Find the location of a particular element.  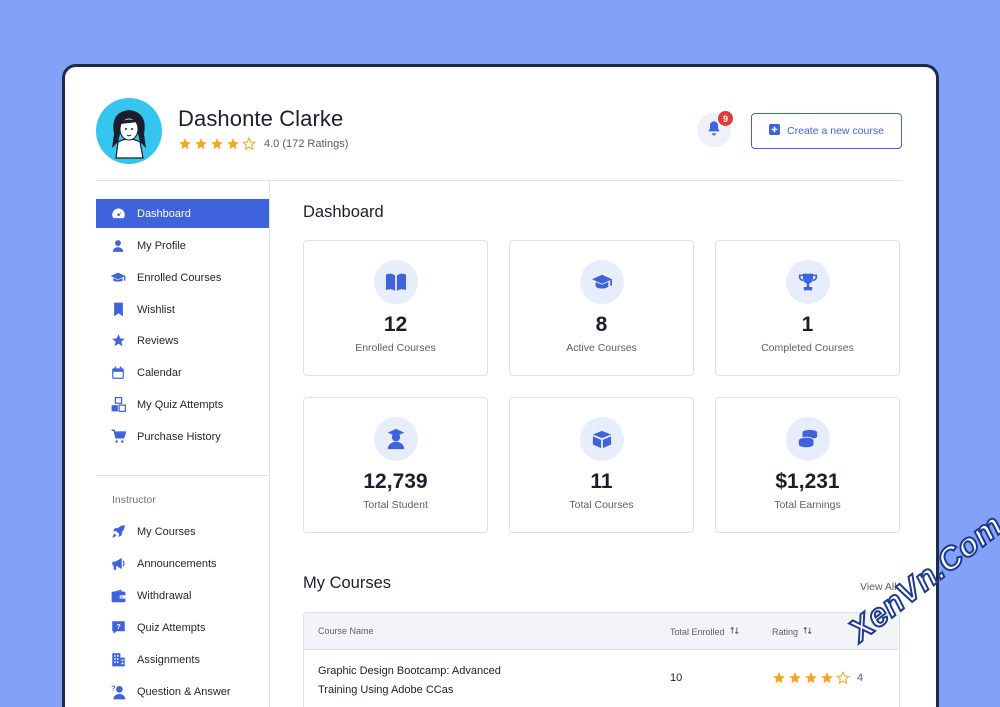

column-rating: Rating is located at coordinates (792, 631).